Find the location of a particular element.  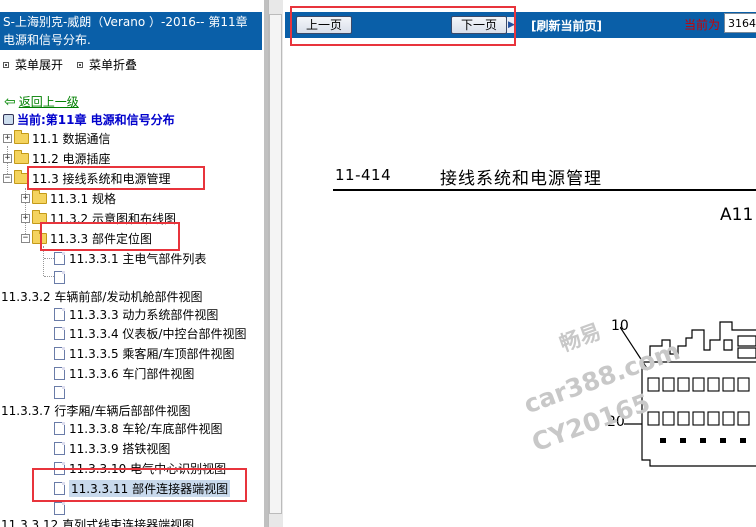

tree-item: + 11.3.1 规格 is located at coordinates (68, 198).